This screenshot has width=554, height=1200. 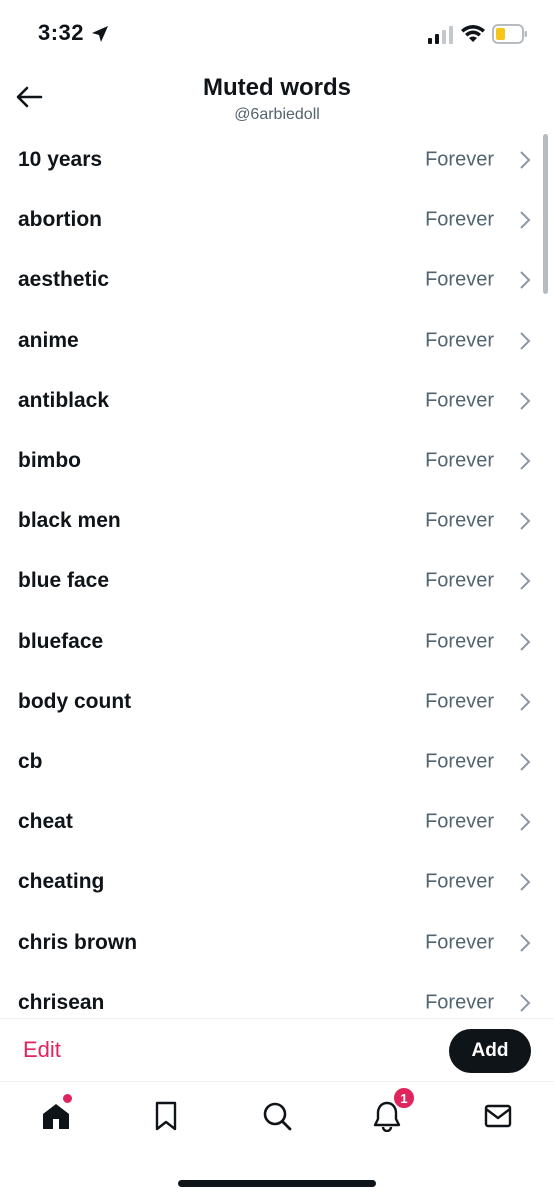 I want to click on tab-bar: 1, so click(x=277, y=1116).